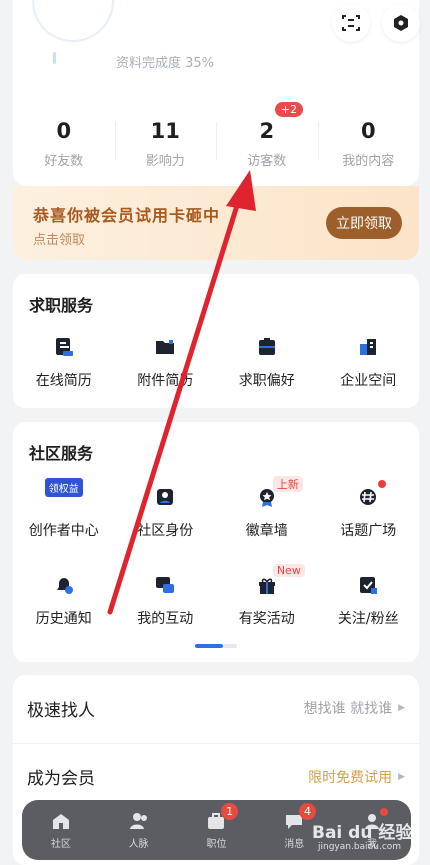 The width and height of the screenshot is (430, 865). What do you see at coordinates (369, 362) in the screenshot?
I see `service-company-space: 企业空间` at bounding box center [369, 362].